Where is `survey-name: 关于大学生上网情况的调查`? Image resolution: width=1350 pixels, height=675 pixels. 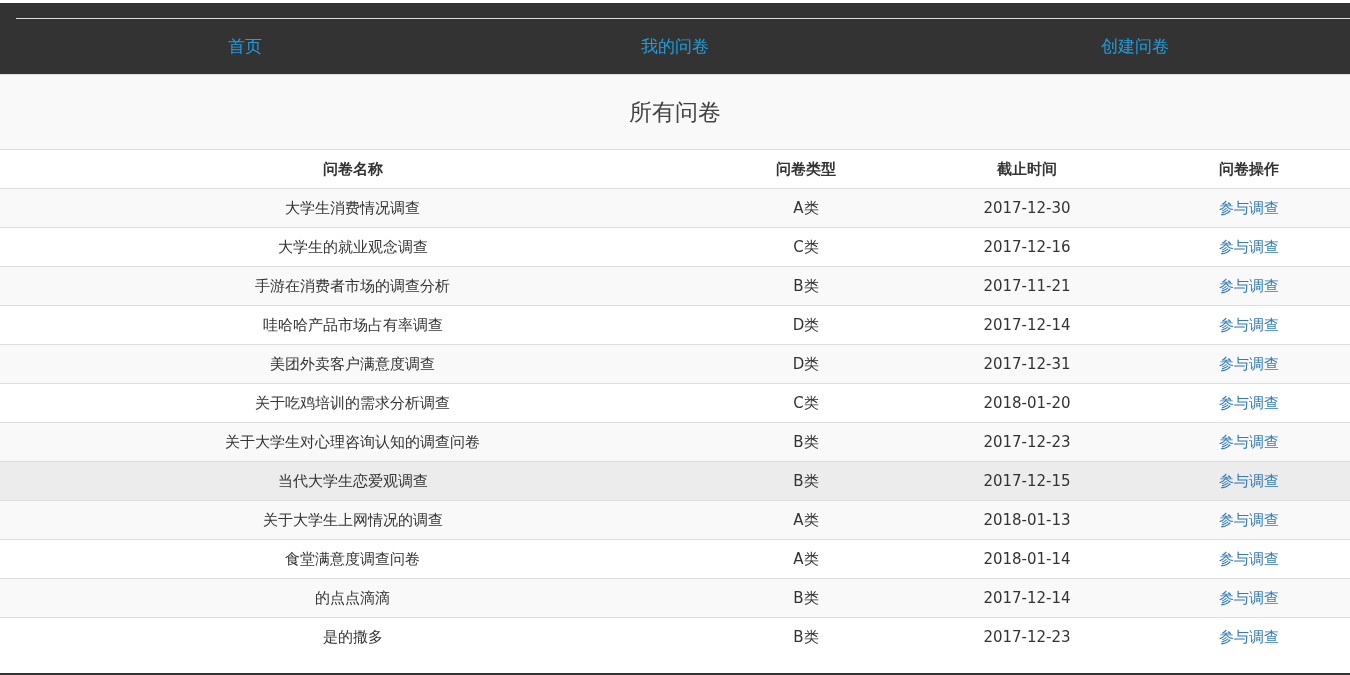
survey-name: 关于大学生上网情况的调查 is located at coordinates (352, 519).